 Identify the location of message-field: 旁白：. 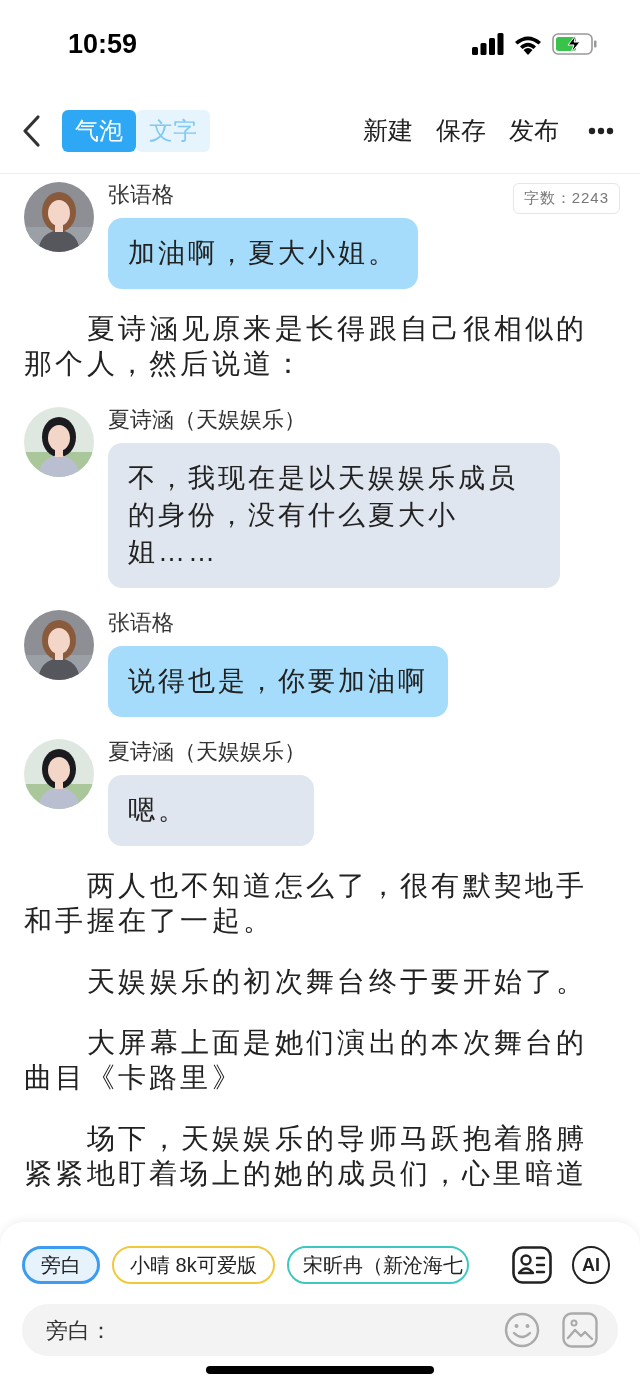
(320, 1330).